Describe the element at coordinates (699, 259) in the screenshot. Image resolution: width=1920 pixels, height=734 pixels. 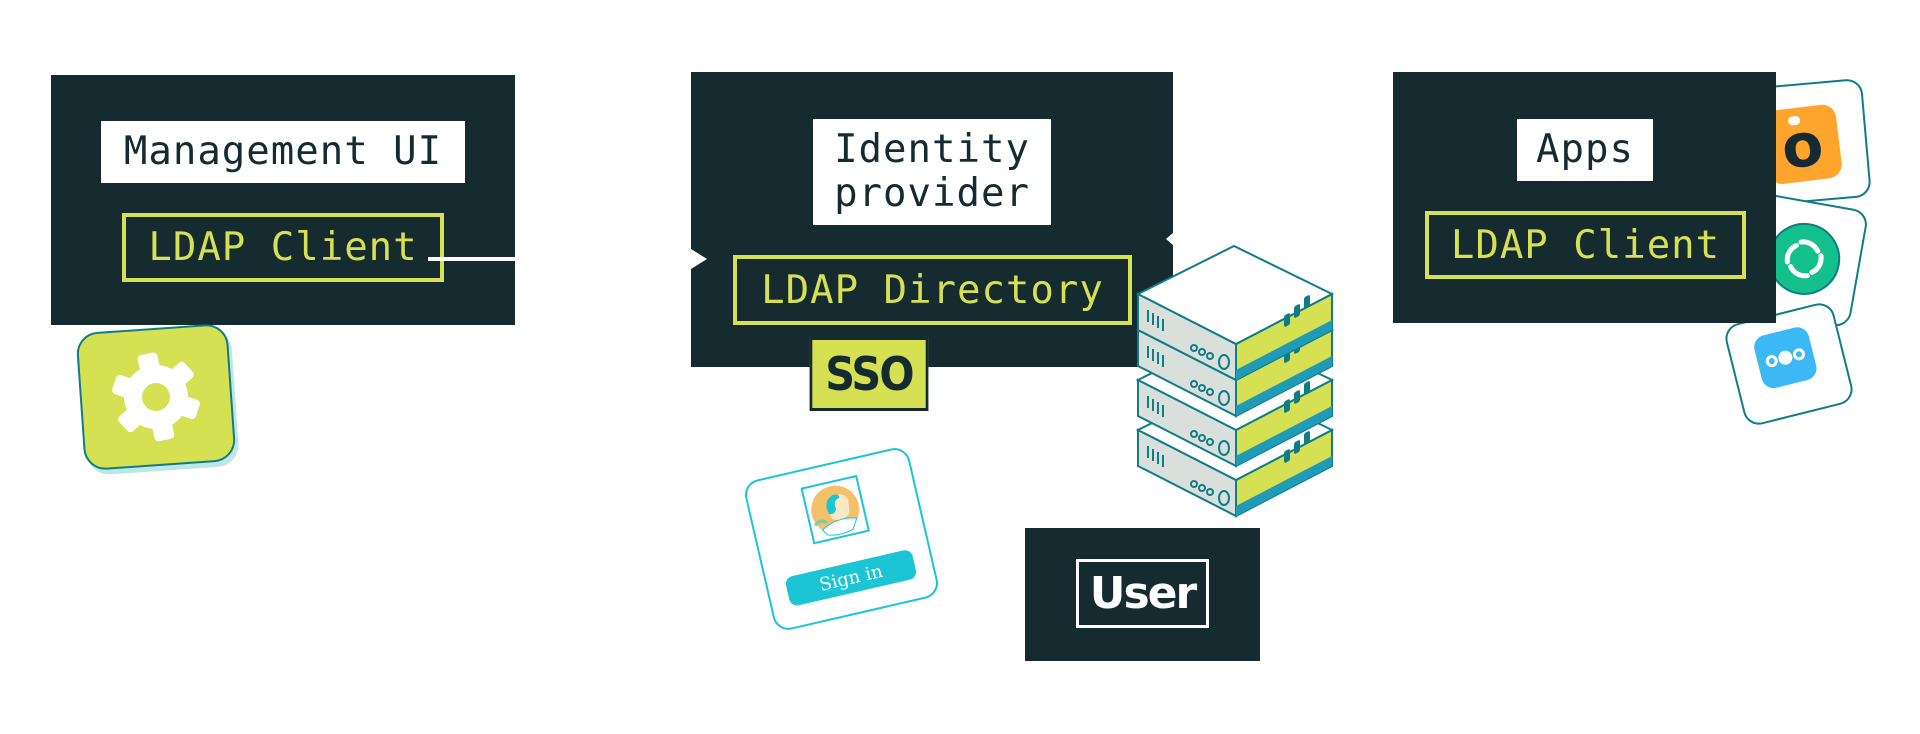
I see `idp-left-arrow-icon` at that location.